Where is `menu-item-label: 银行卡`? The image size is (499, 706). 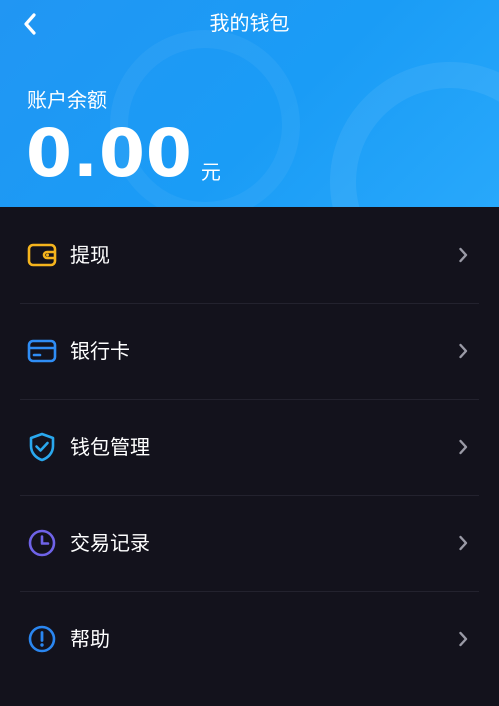
menu-item-label: 银行卡 is located at coordinates (100, 351).